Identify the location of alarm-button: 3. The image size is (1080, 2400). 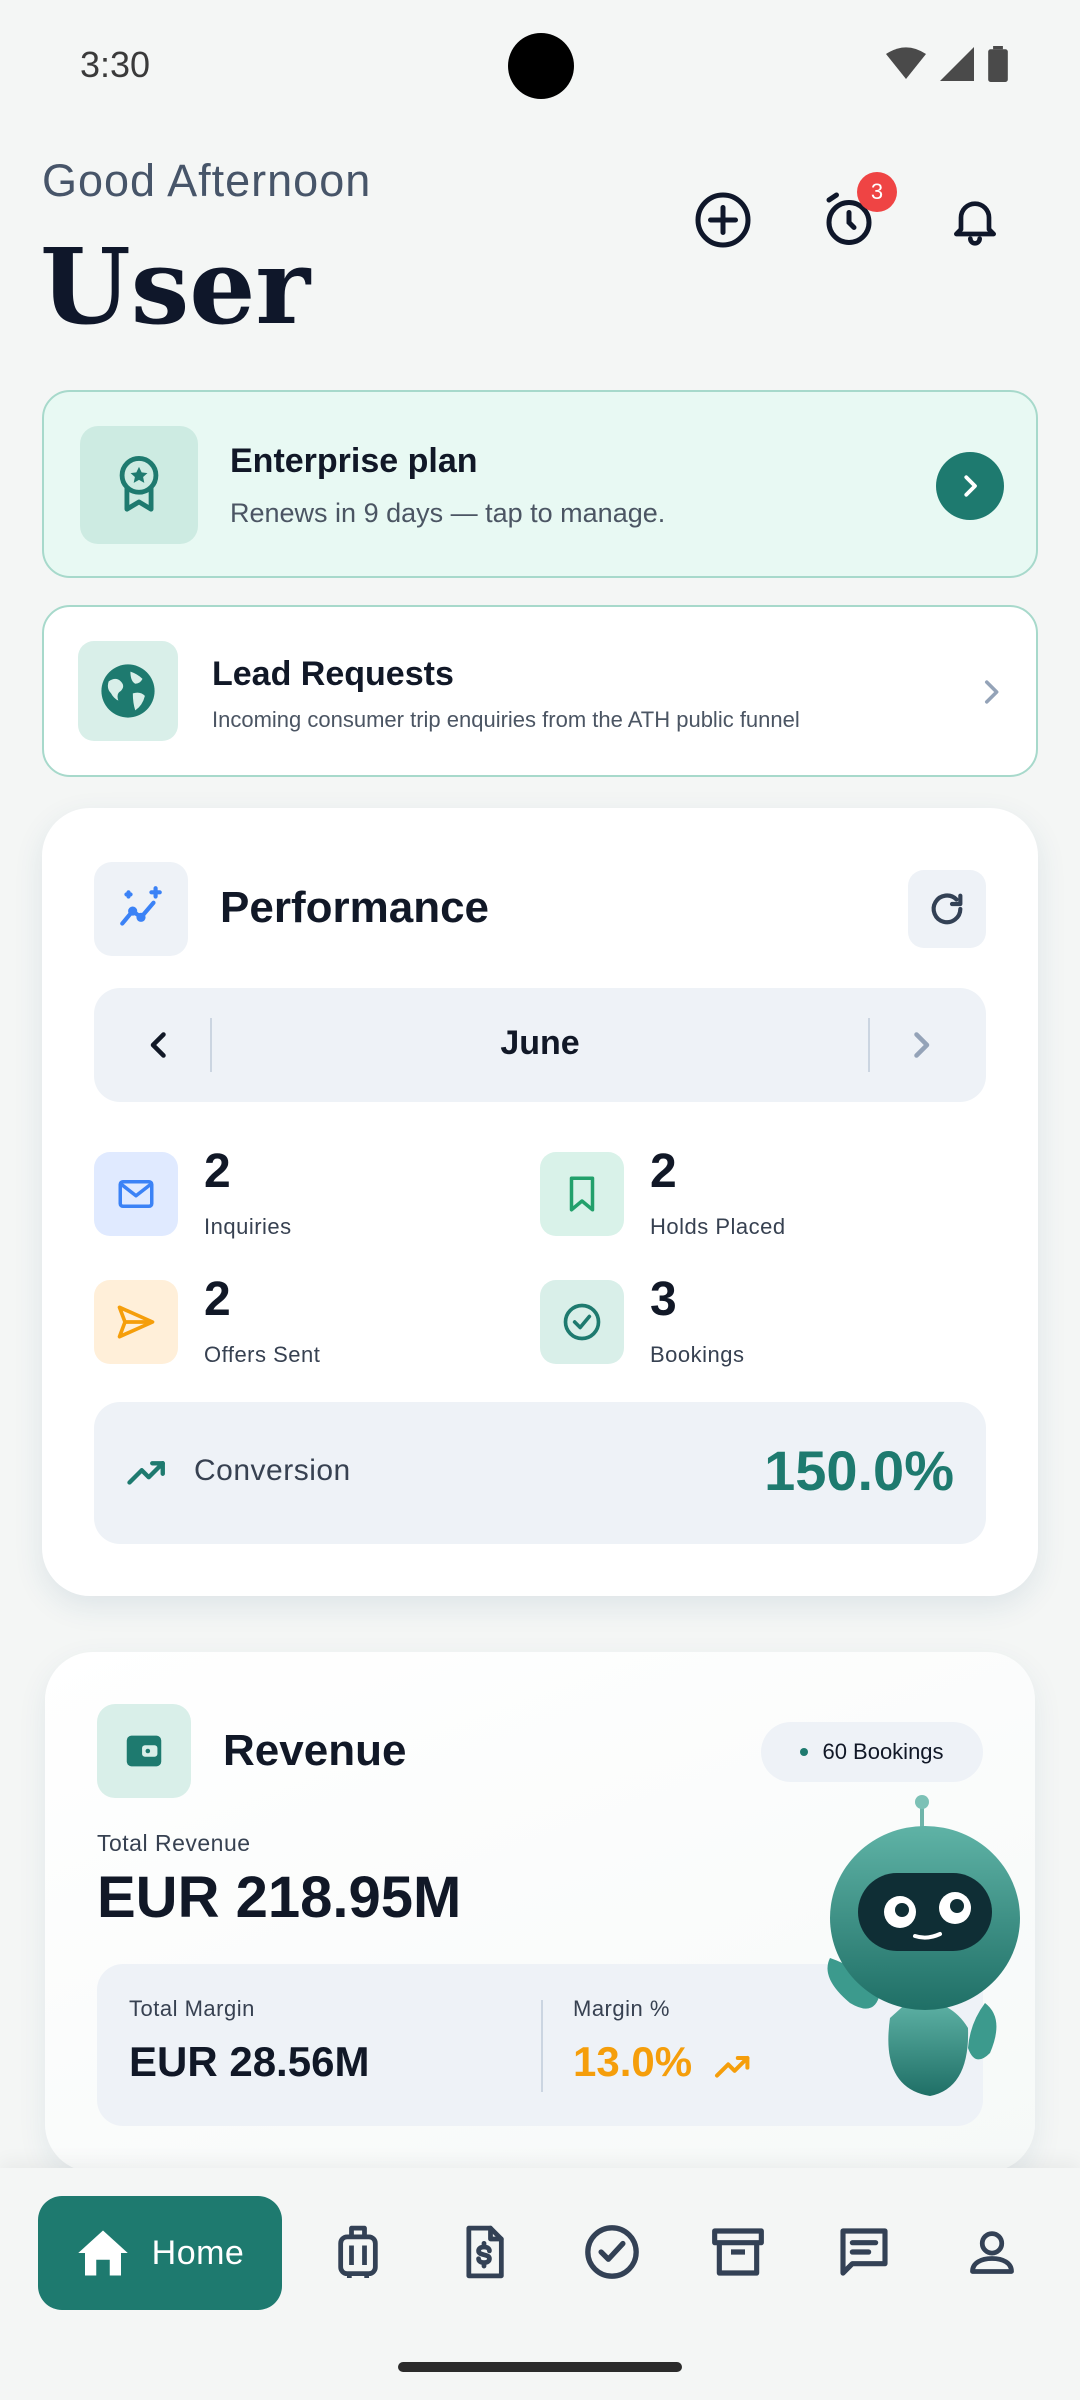
(853, 216).